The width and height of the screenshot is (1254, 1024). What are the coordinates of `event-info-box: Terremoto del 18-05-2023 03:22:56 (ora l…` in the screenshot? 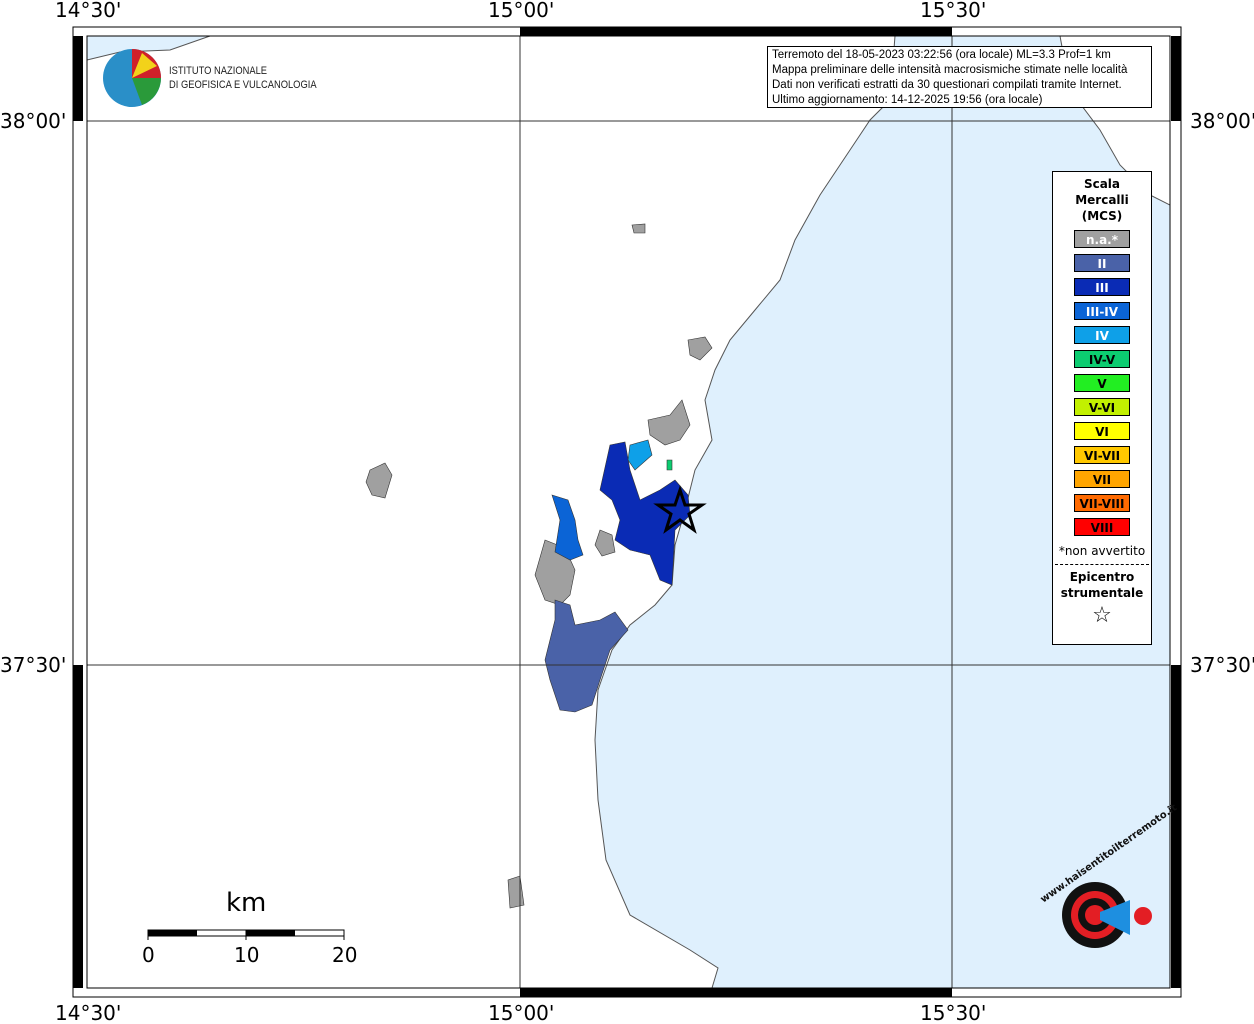 It's located at (959, 77).